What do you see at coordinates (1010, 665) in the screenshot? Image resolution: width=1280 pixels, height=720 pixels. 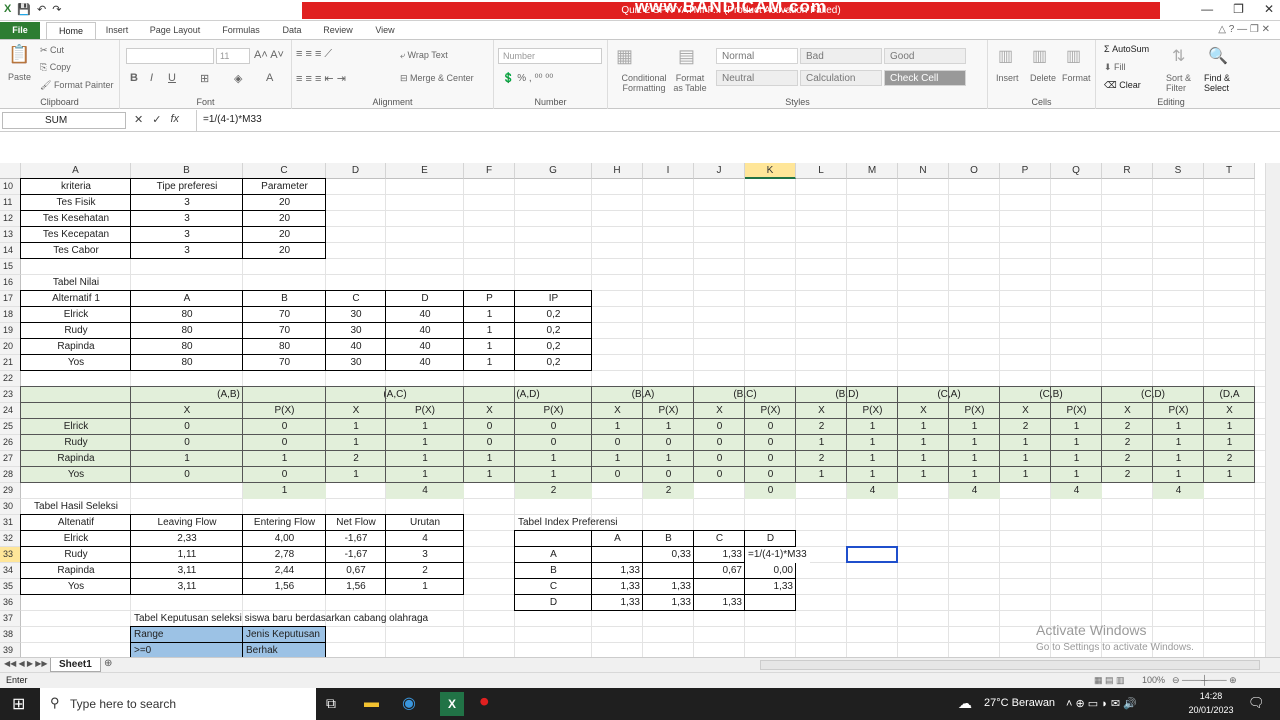 I see `horizontal-scrollbar` at bounding box center [1010, 665].